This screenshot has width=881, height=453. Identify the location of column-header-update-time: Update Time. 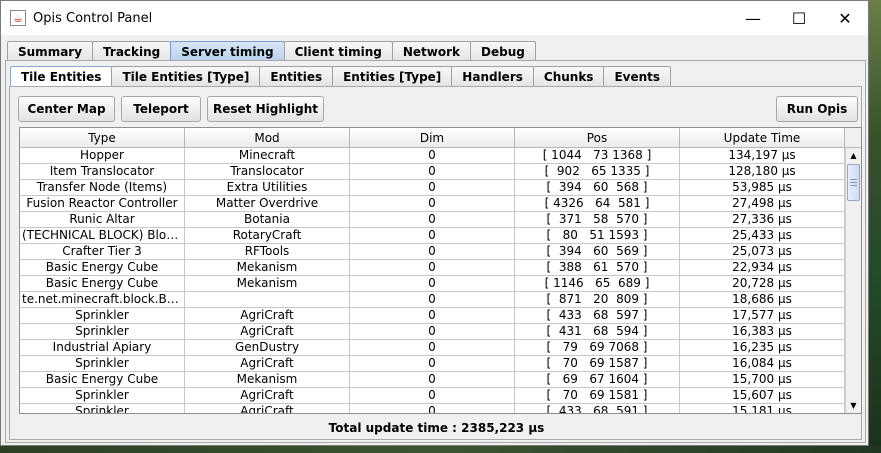
(762, 138).